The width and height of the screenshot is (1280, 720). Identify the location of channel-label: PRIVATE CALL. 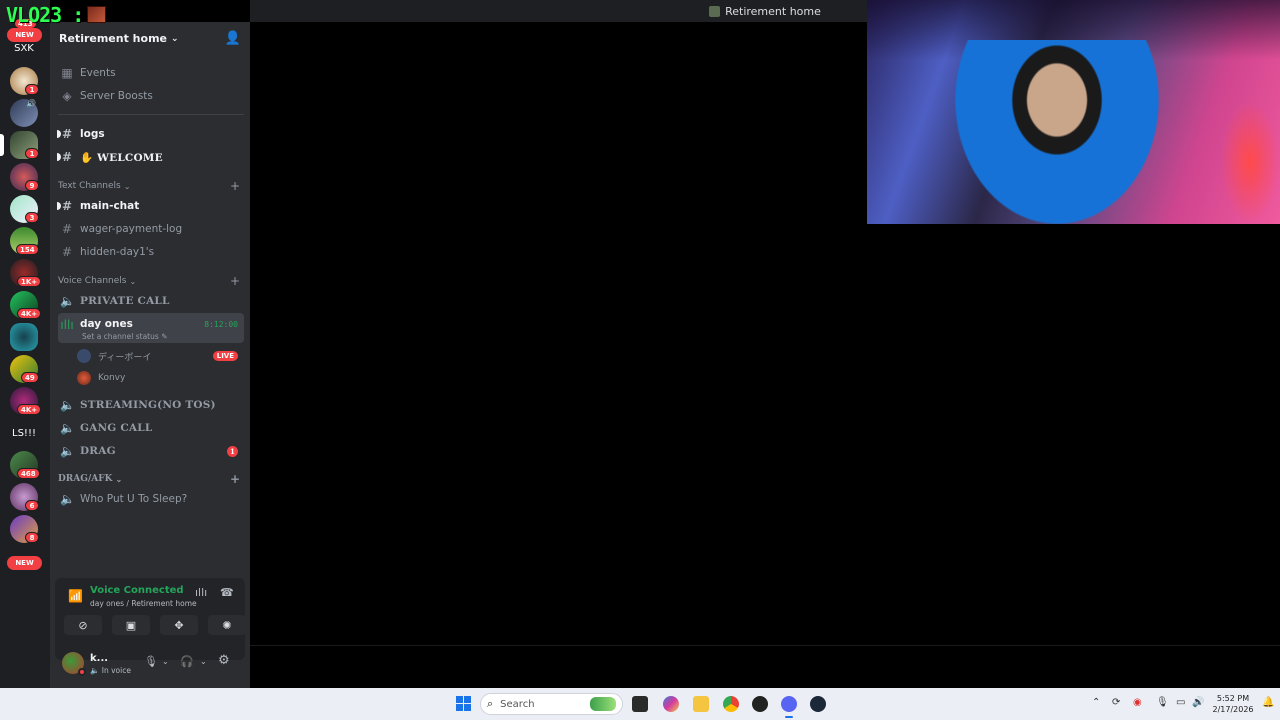
(125, 301).